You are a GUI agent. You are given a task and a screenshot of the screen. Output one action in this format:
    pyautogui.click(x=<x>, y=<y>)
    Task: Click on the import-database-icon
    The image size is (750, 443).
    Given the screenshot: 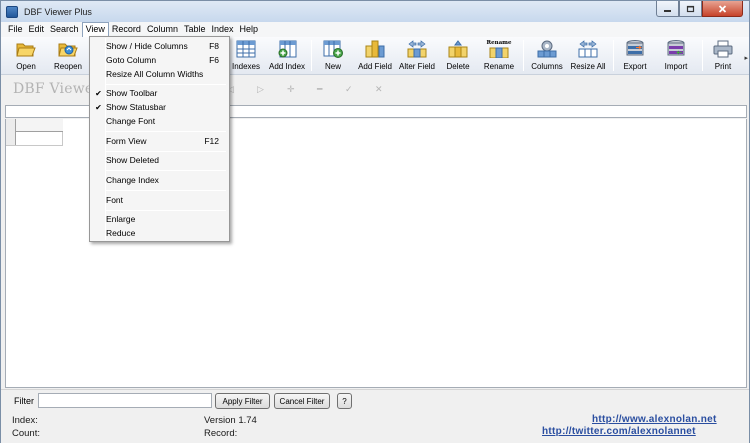 What is the action you would take?
    pyautogui.click(x=676, y=49)
    